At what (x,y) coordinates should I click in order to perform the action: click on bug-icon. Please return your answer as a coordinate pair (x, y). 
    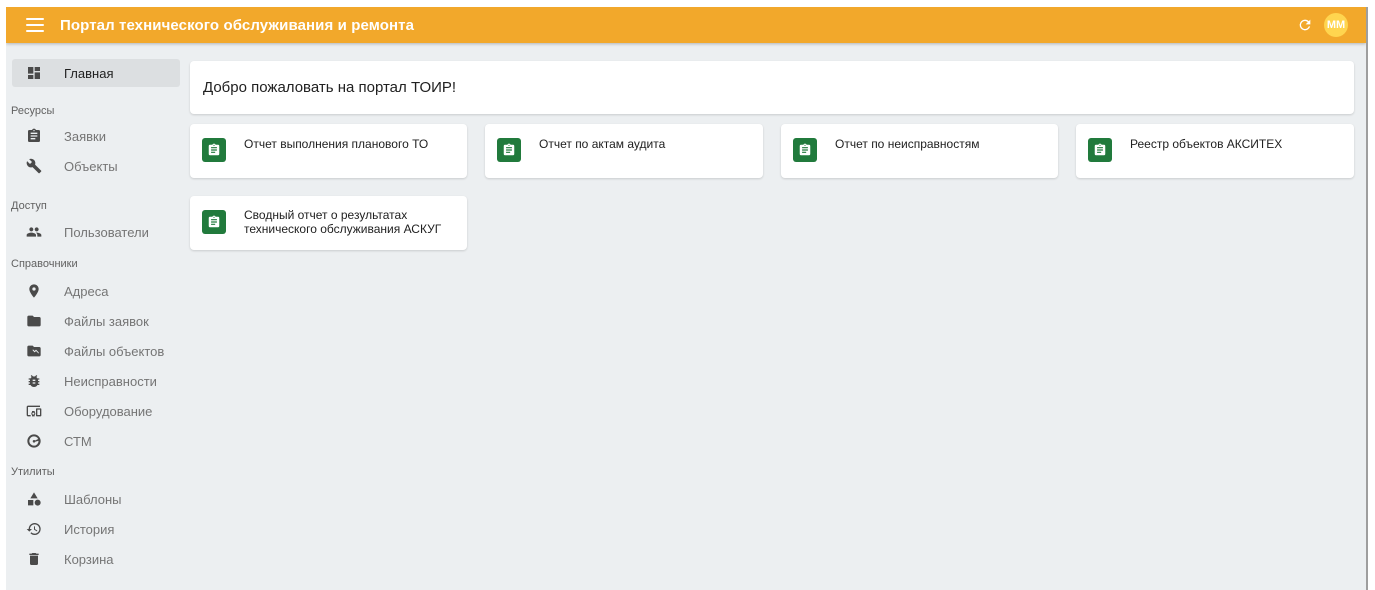
    Looking at the image, I should click on (34, 381).